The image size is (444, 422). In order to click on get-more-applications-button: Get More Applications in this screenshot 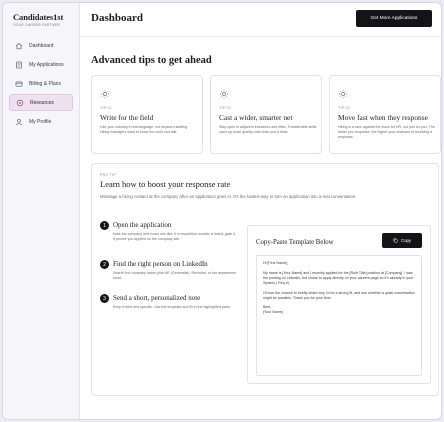, I will do `click(394, 18)`.